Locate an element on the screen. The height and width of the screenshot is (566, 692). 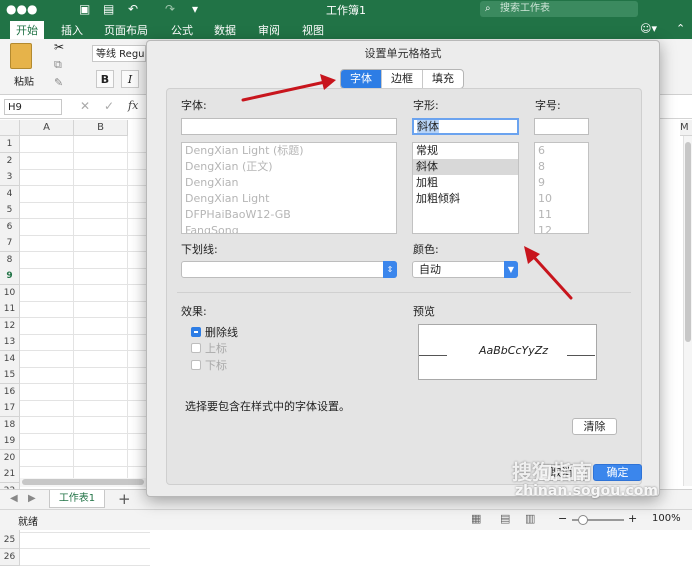
row-header: 26 is located at coordinates (10, 557).